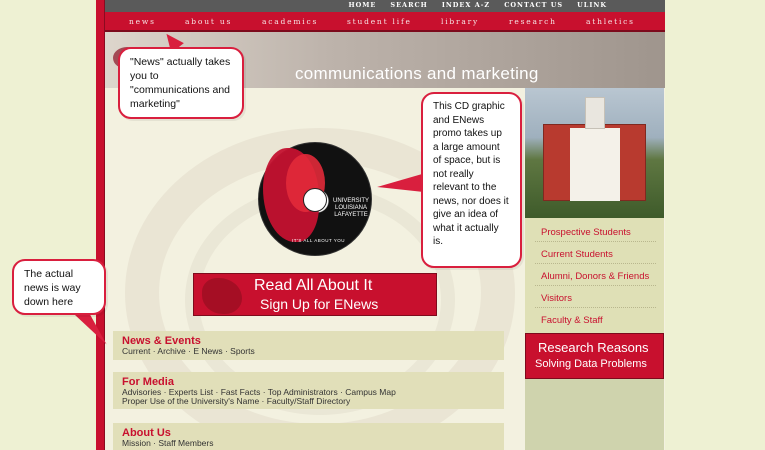 This screenshot has height=450, width=765. I want to click on top-link-index-az: INDEX A-Z, so click(466, 5).